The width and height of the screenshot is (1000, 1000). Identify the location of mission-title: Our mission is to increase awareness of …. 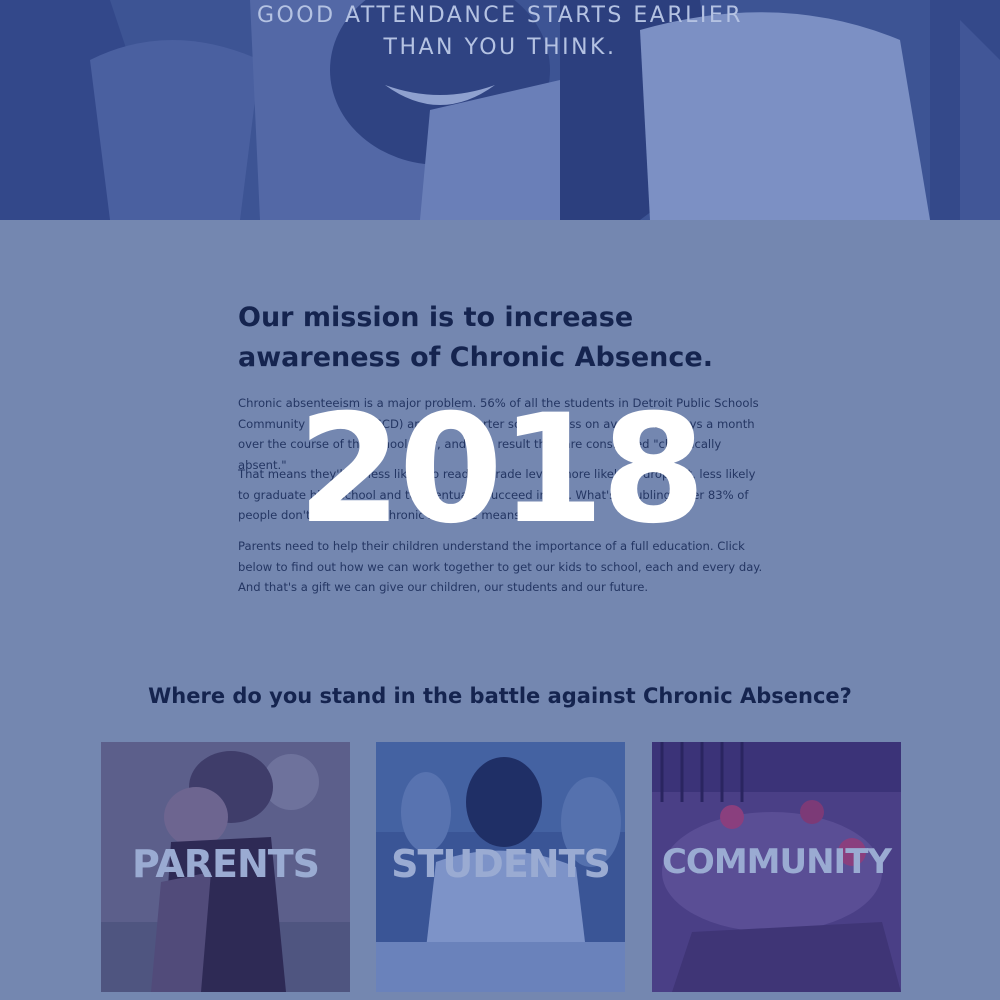
(518, 338).